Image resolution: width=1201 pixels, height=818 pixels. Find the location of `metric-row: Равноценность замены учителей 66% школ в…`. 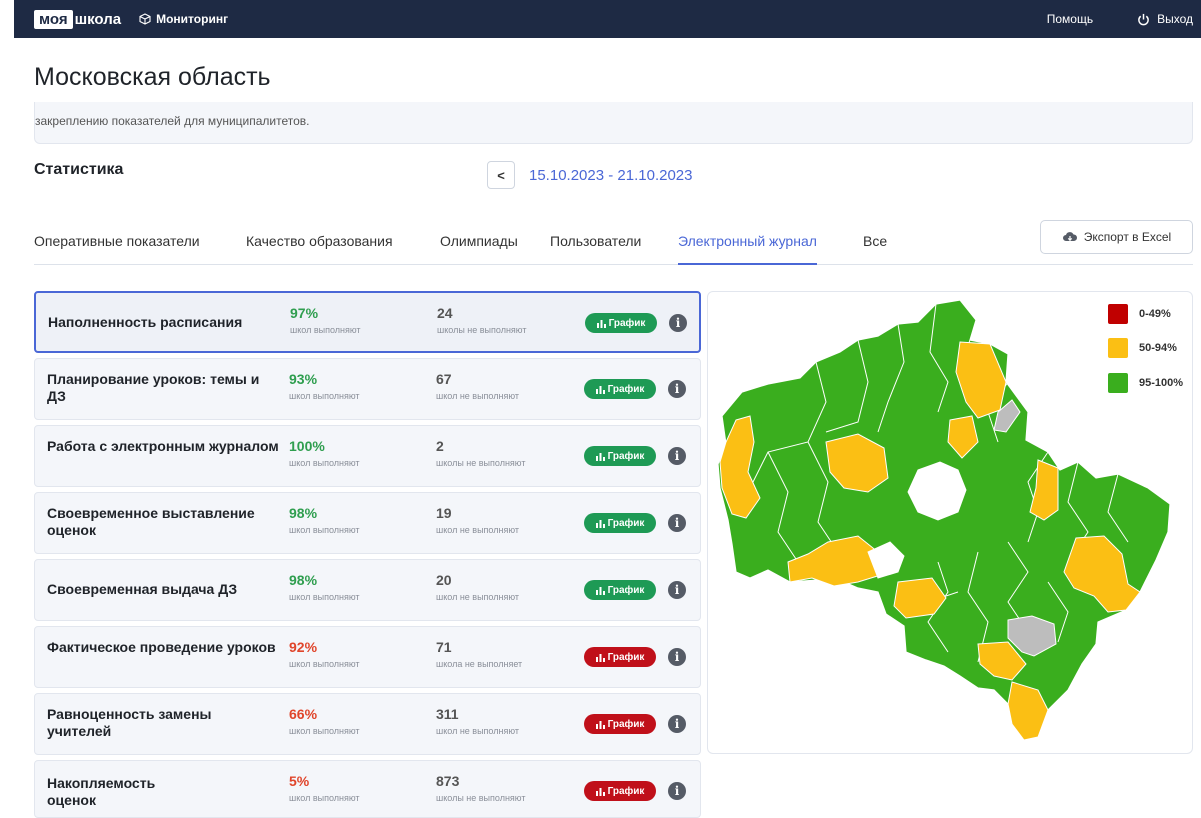

metric-row: Равноценность замены учителей 66% школ в… is located at coordinates (367, 724).